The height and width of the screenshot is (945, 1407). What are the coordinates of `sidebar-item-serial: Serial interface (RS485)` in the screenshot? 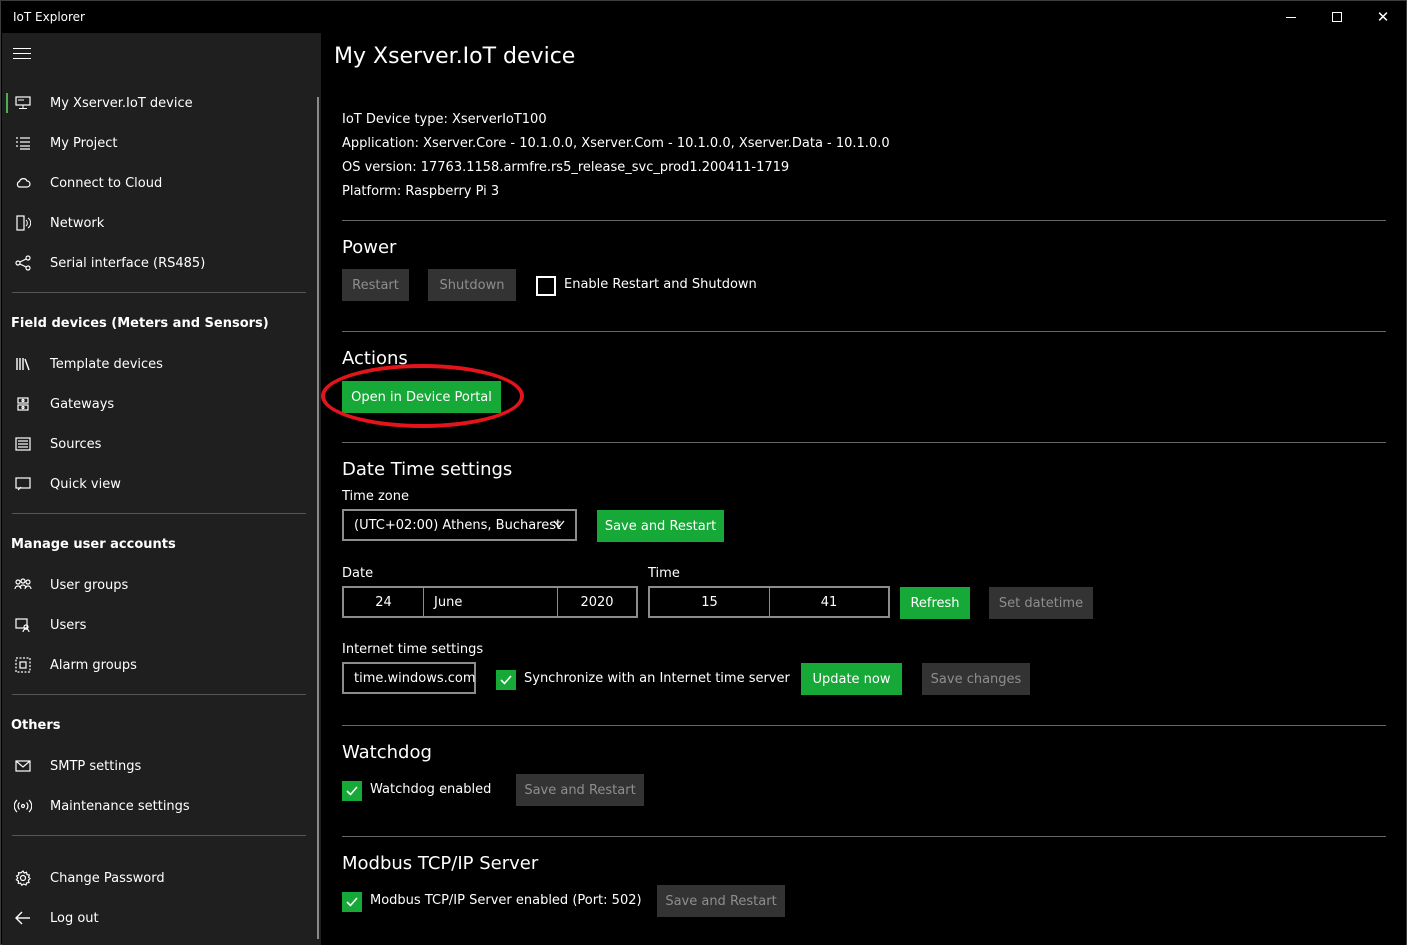 It's located at (159, 263).